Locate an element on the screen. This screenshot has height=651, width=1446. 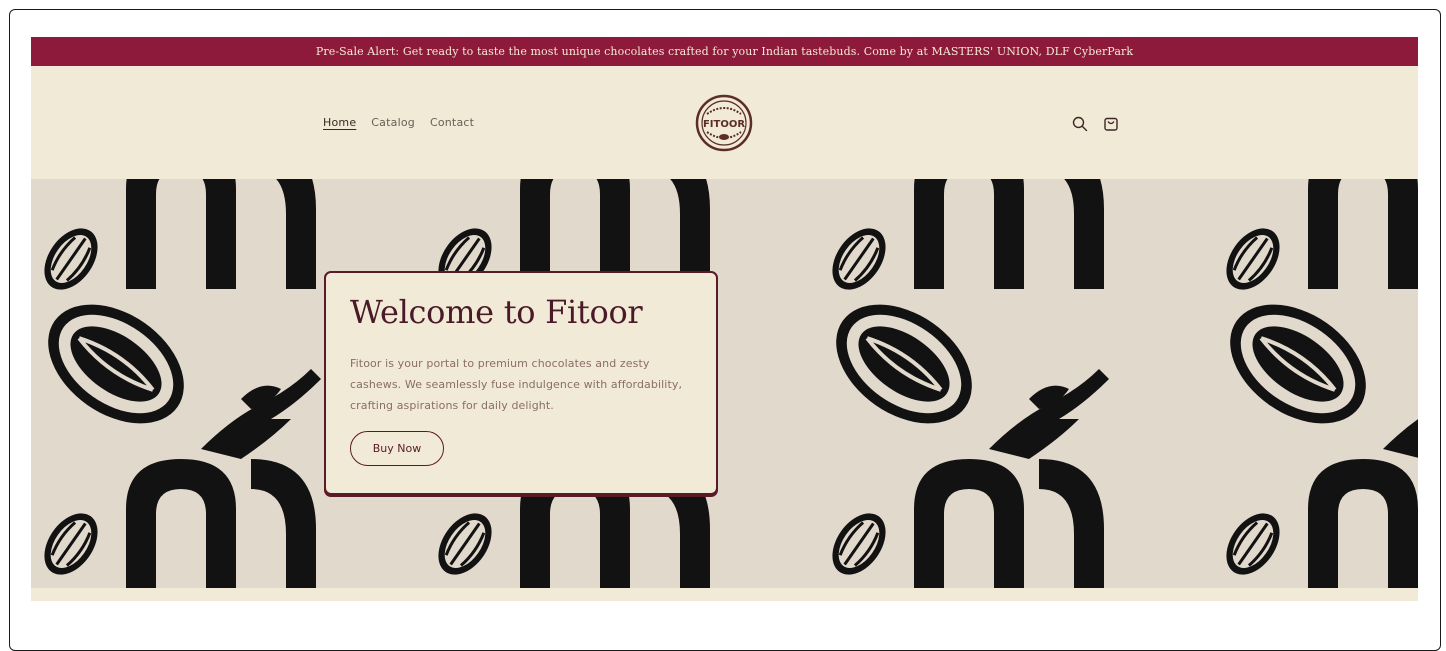
cart-icon is located at coordinates (1111, 124).